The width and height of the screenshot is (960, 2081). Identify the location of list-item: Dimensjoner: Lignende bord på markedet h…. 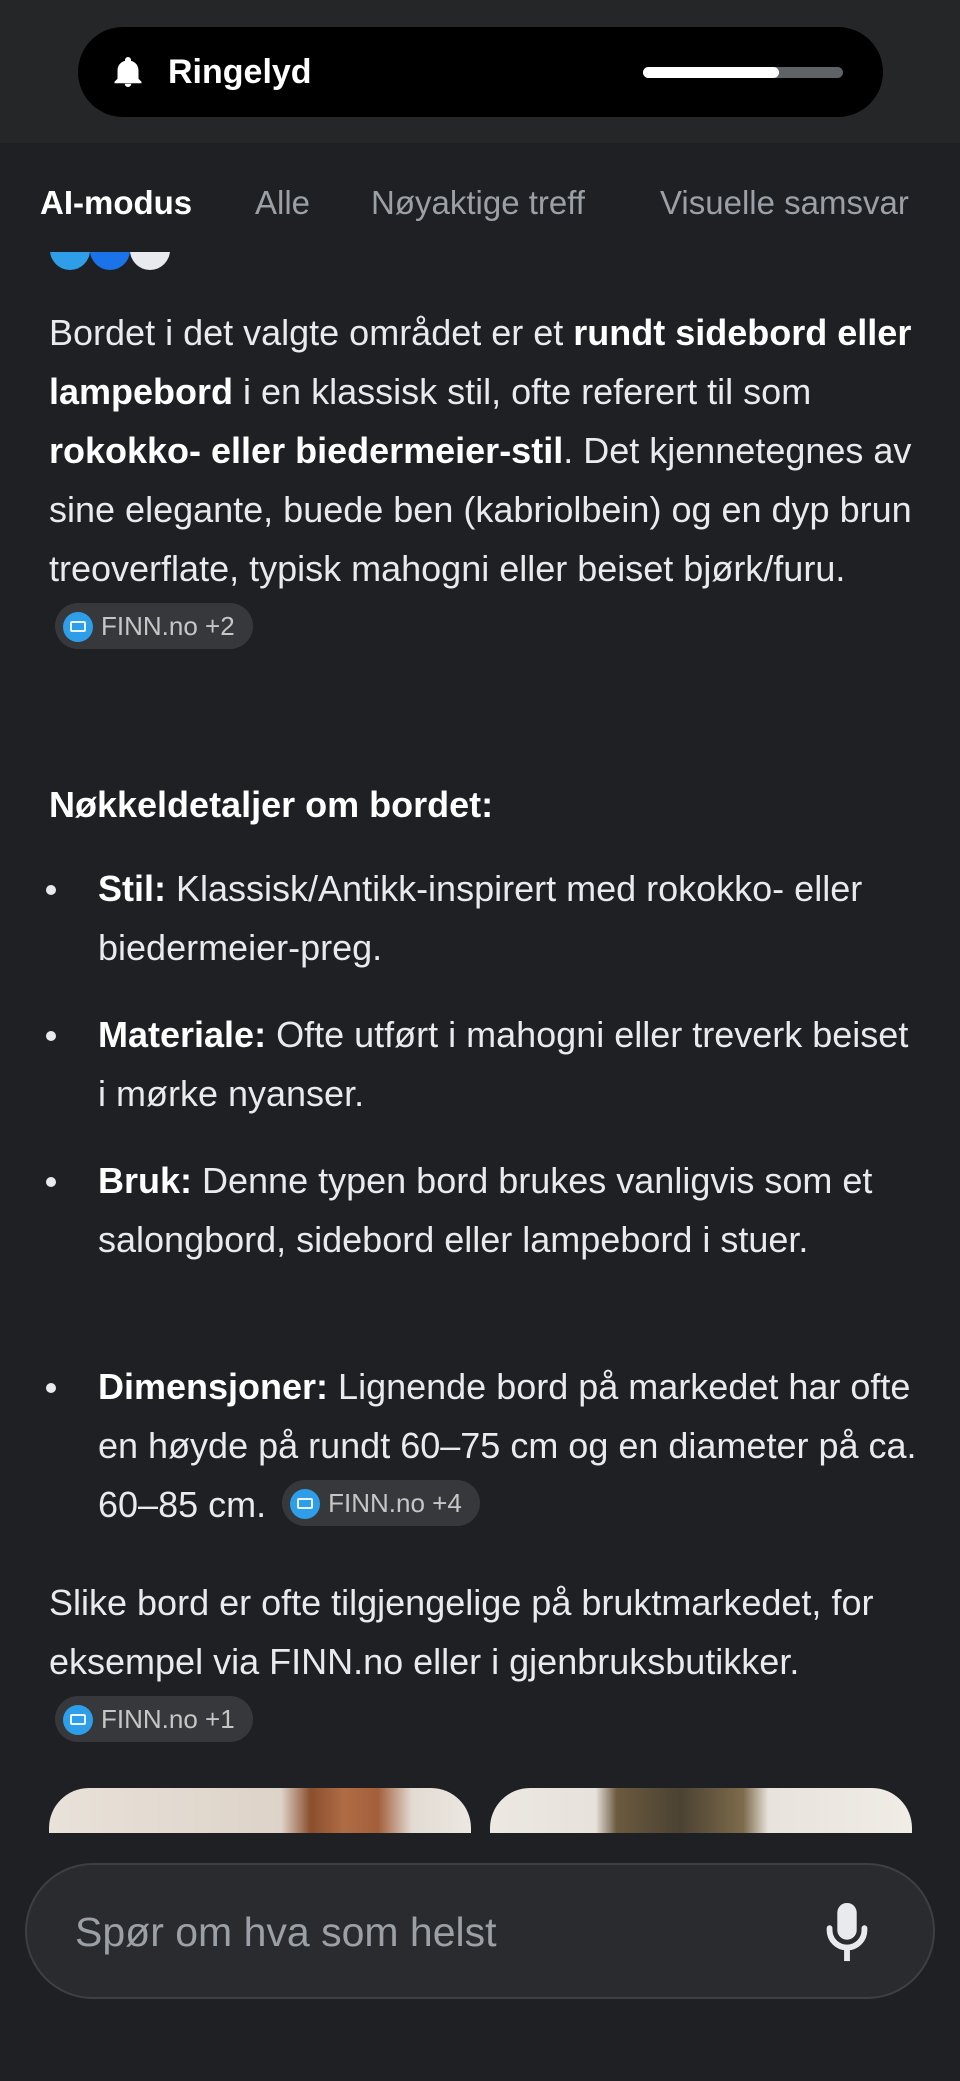
(507, 1446).